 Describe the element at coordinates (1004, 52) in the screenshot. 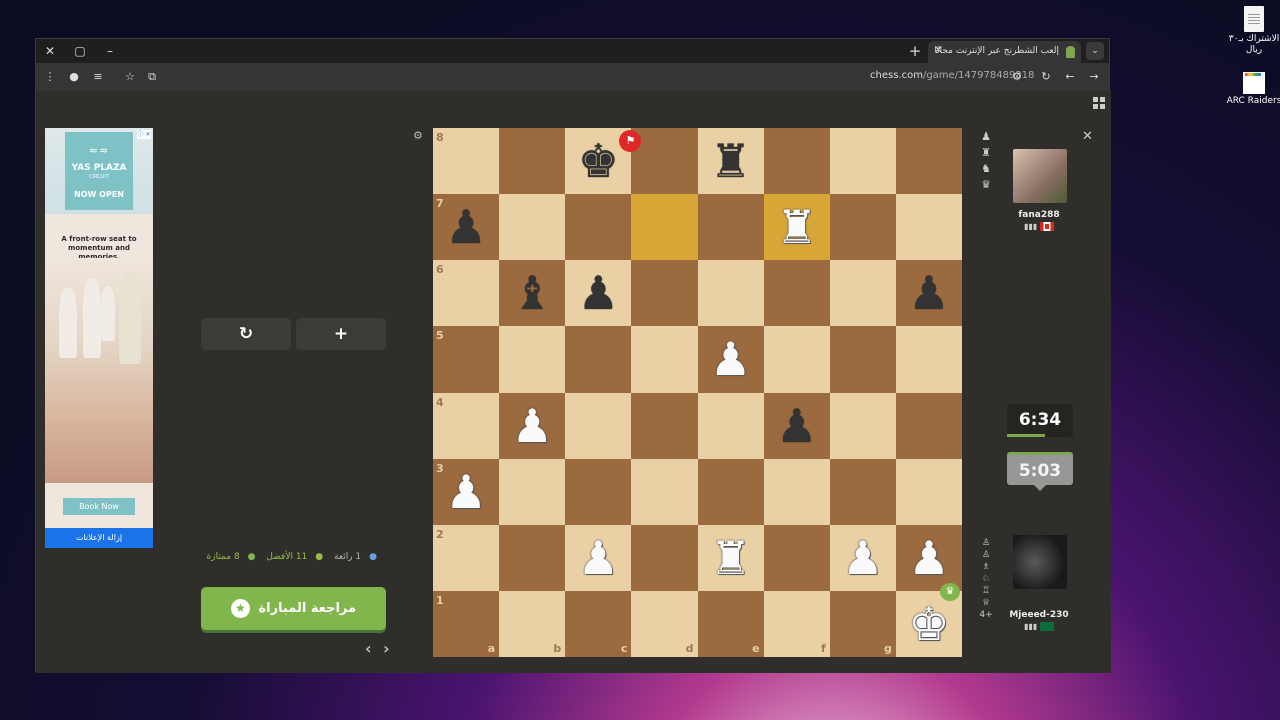

I see `browser-tab: ✕ إلعب الشطرنج عبر الإنترنت مجانًا` at that location.